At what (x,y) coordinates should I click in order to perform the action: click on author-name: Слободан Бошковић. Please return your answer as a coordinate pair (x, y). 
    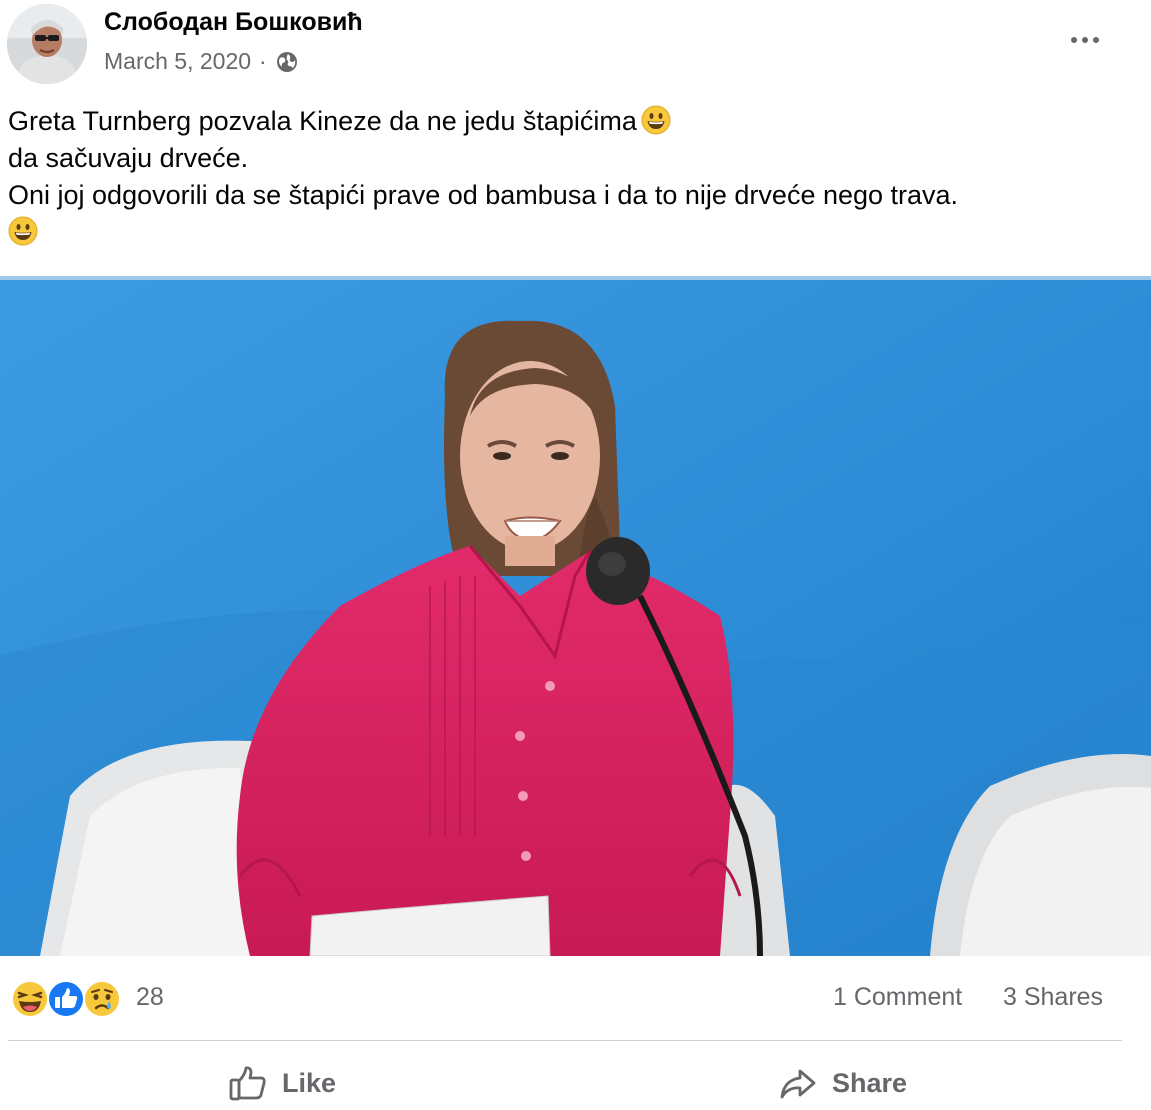
    Looking at the image, I should click on (233, 22).